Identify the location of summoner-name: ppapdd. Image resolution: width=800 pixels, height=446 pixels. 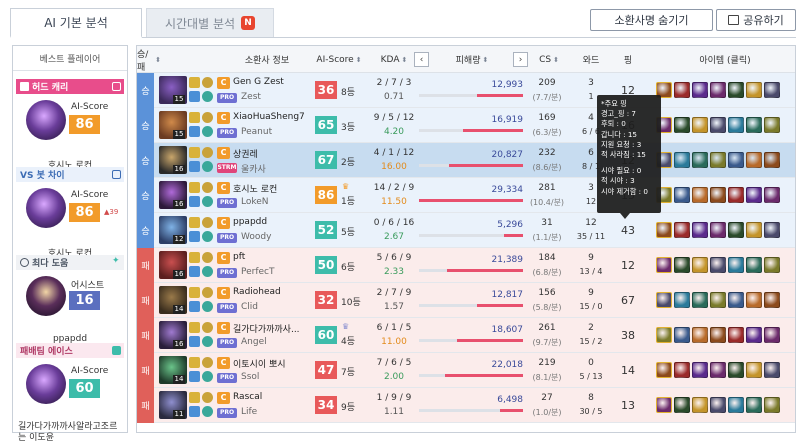
(250, 222).